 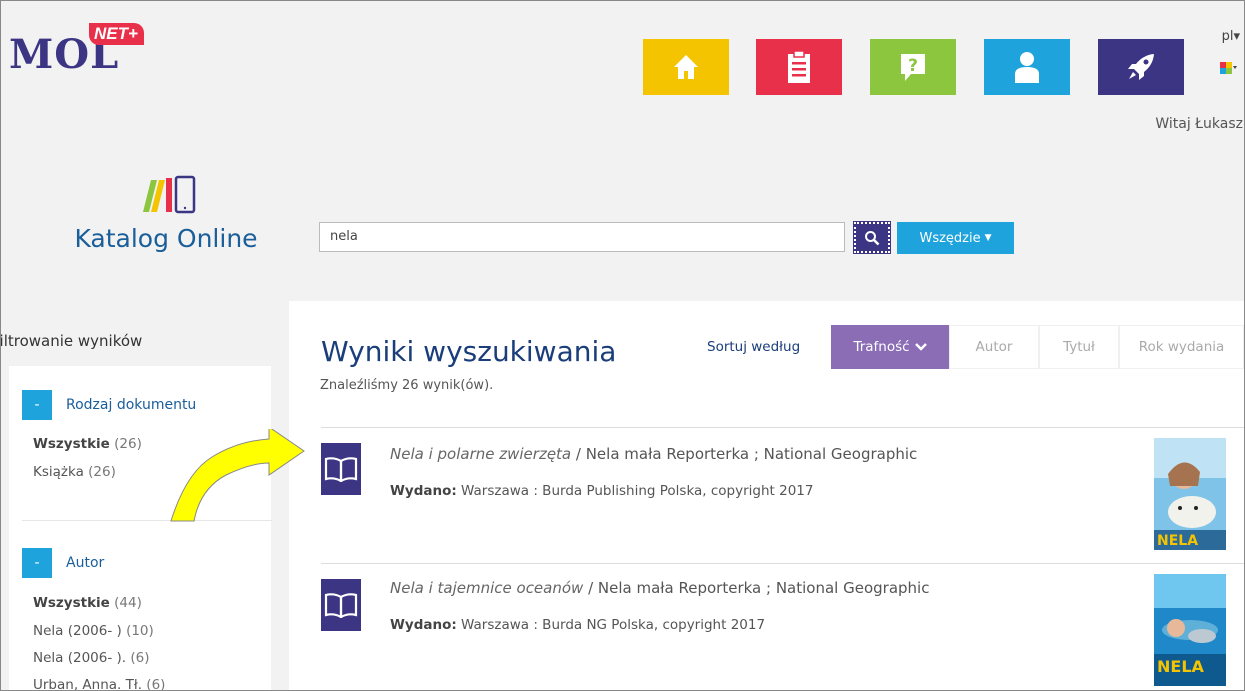 I want to click on search-button, so click(x=872, y=237).